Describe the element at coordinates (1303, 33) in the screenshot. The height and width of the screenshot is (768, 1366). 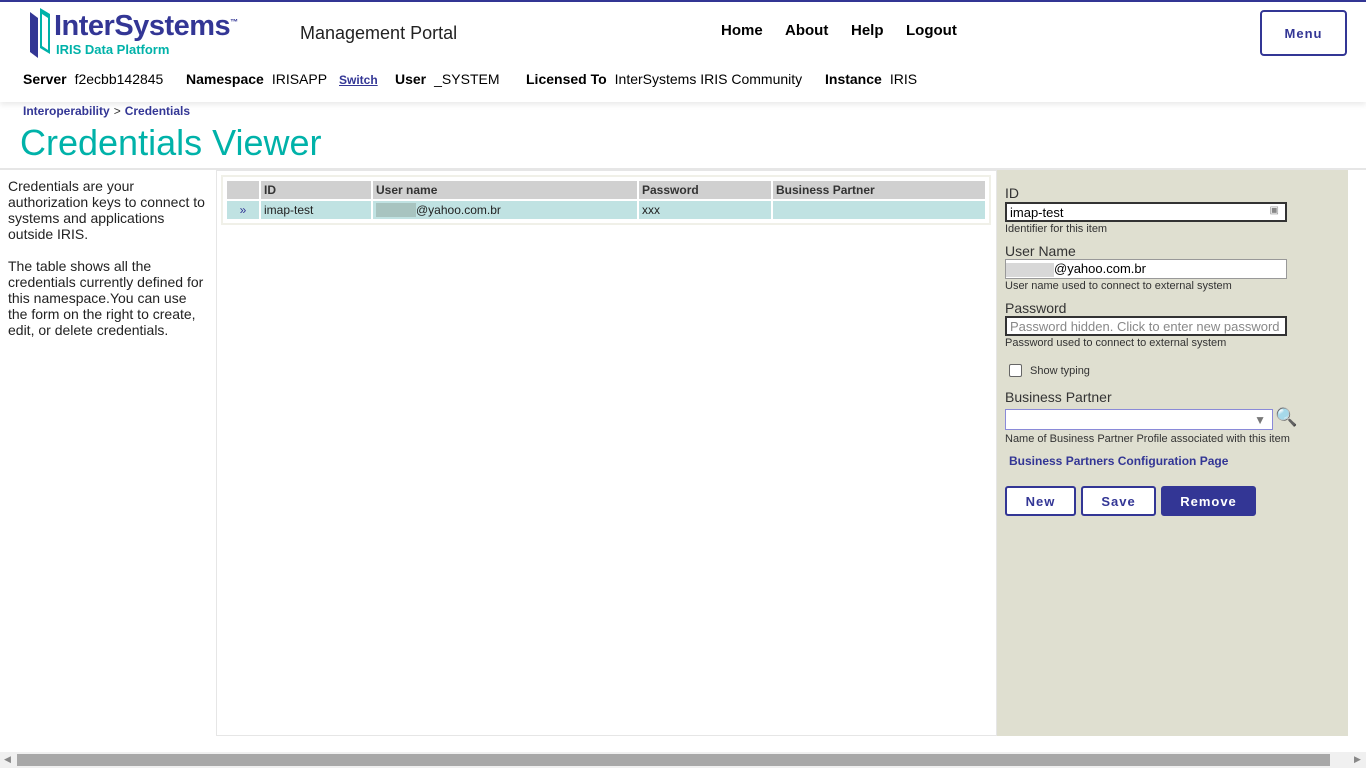
I see `menu-button: Menu` at that location.